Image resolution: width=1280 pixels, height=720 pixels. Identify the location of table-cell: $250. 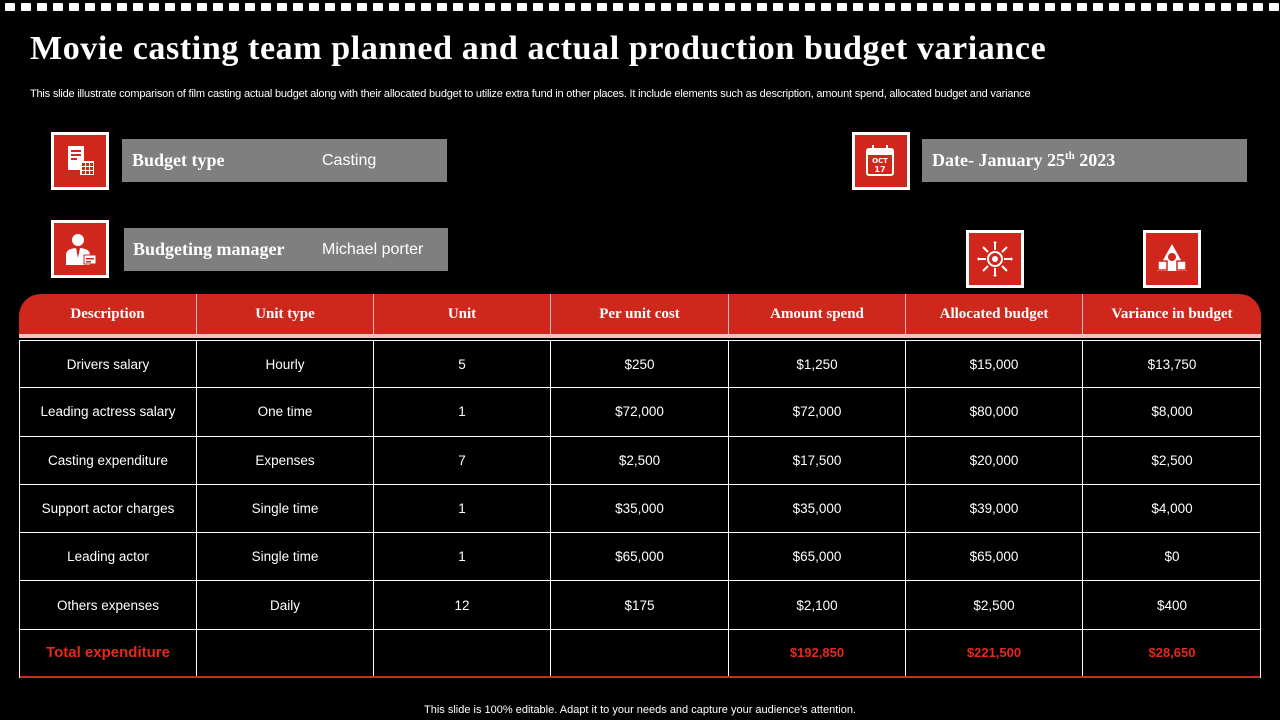
(640, 364).